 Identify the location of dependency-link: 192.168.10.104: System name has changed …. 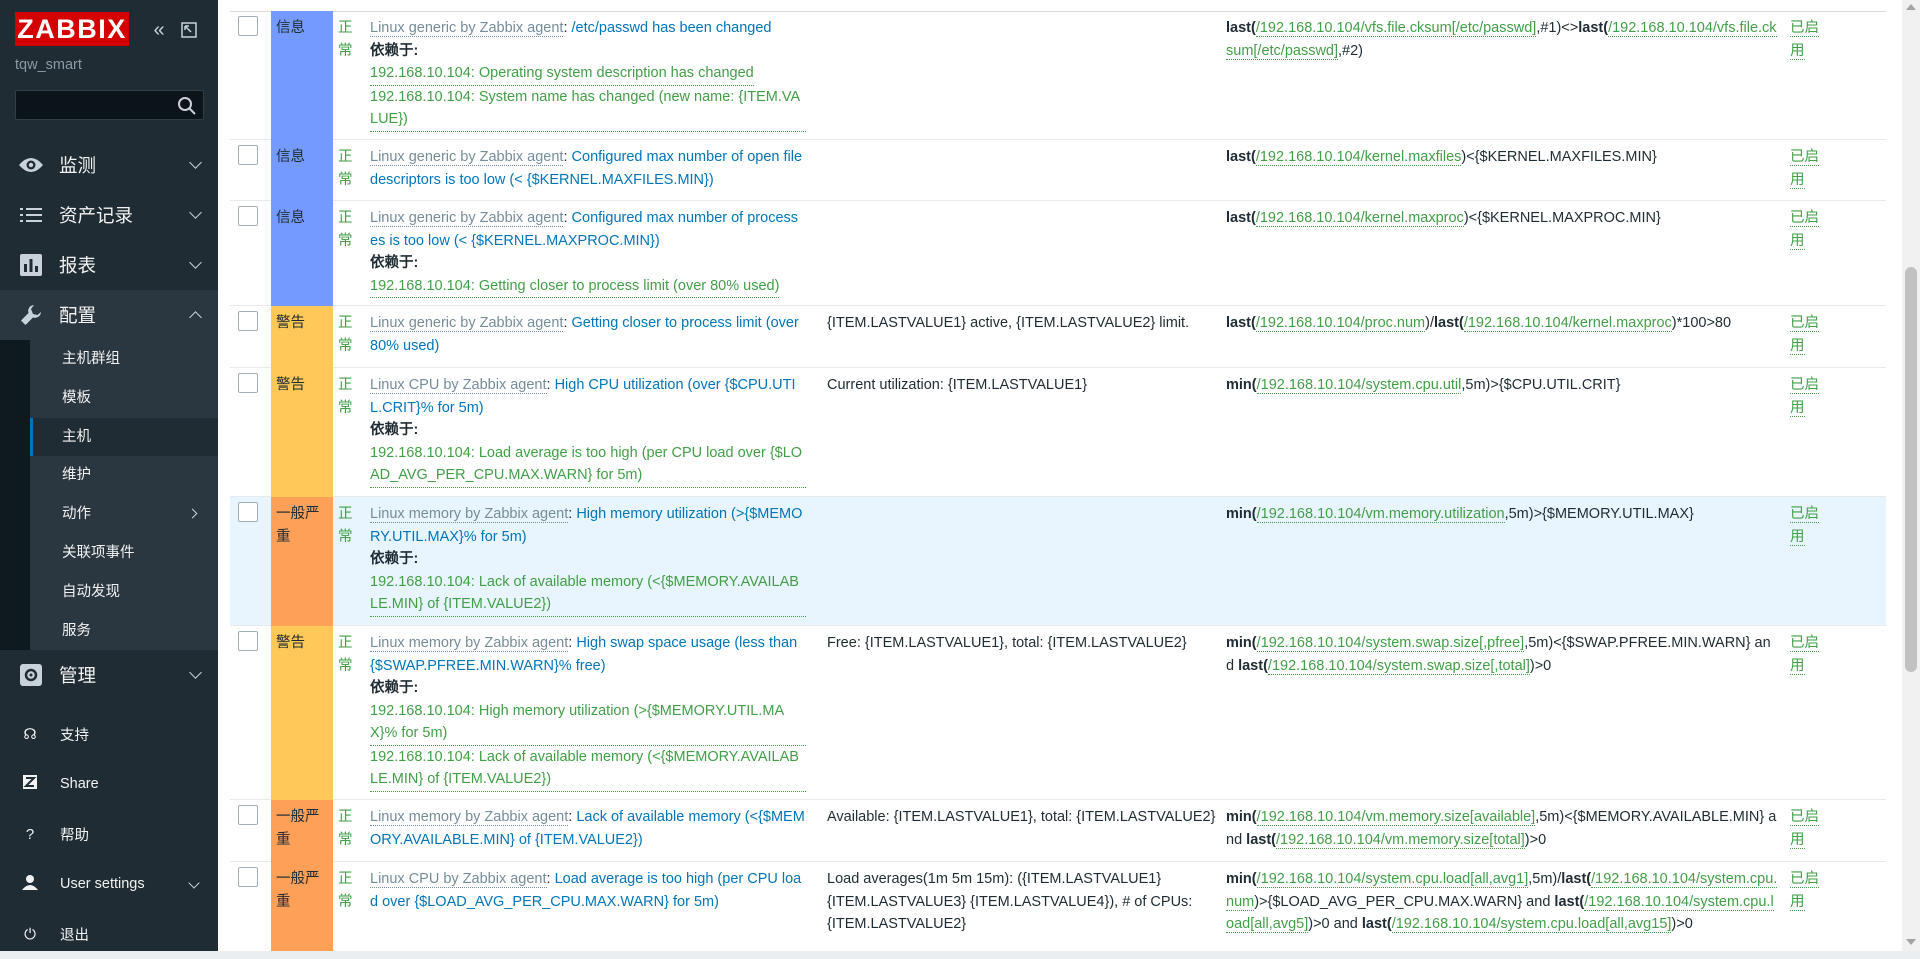
(588, 109).